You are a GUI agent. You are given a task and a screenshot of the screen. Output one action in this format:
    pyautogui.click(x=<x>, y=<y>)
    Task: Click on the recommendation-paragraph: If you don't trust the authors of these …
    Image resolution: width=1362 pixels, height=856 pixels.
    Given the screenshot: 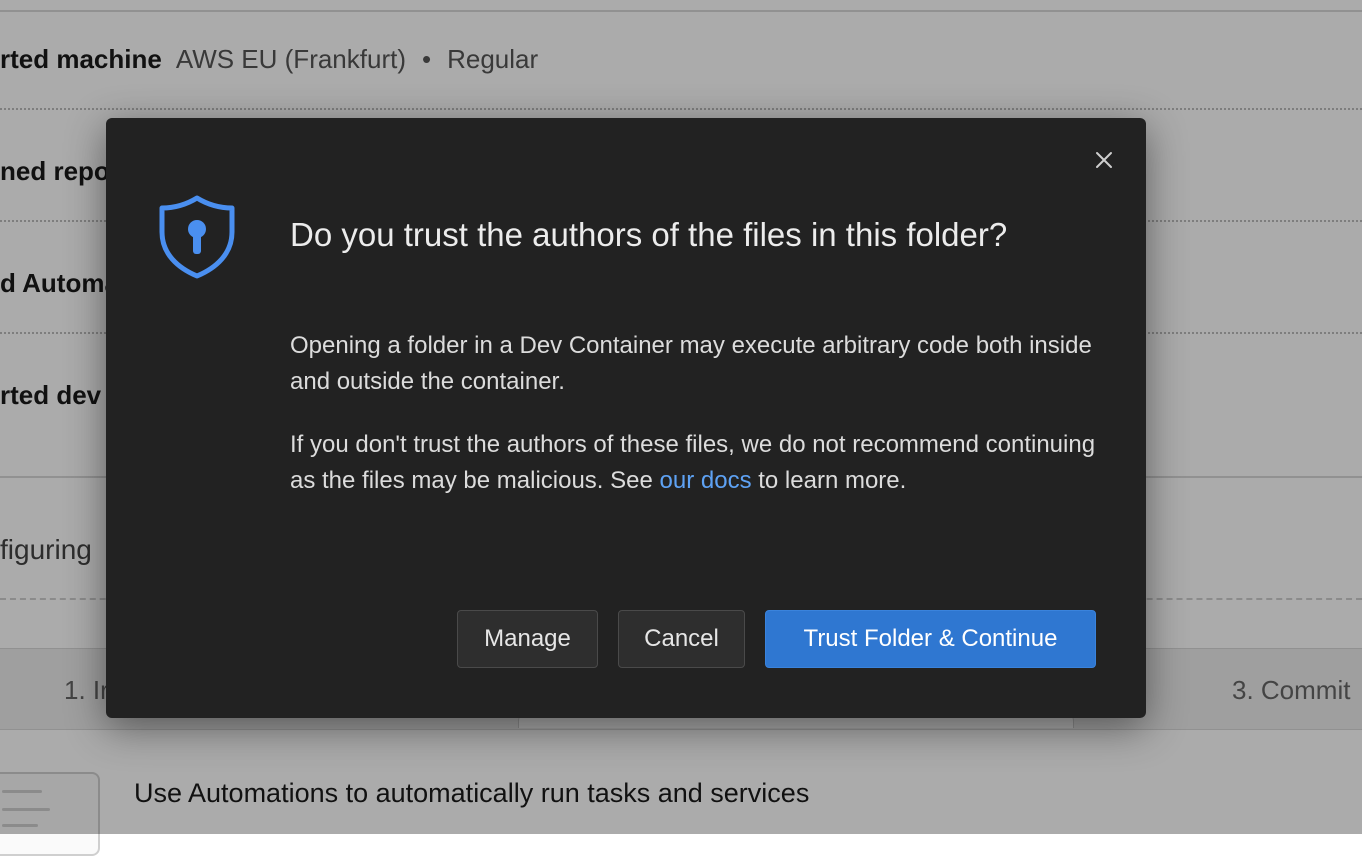 What is the action you would take?
    pyautogui.click(x=700, y=463)
    